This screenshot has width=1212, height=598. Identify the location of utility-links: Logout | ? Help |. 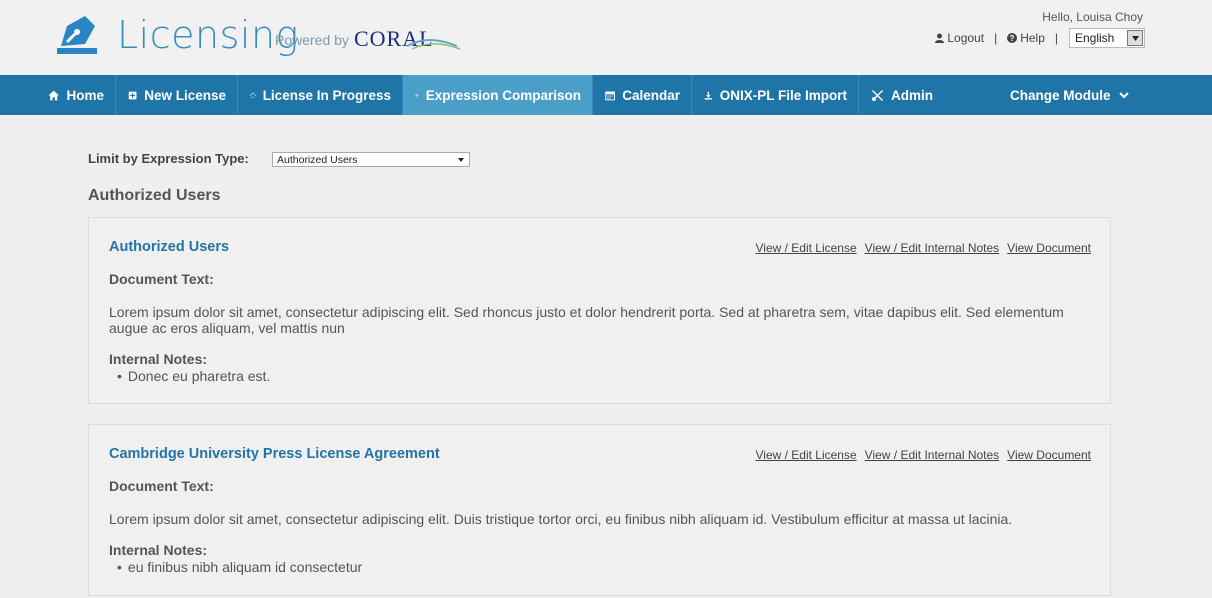
(998, 38).